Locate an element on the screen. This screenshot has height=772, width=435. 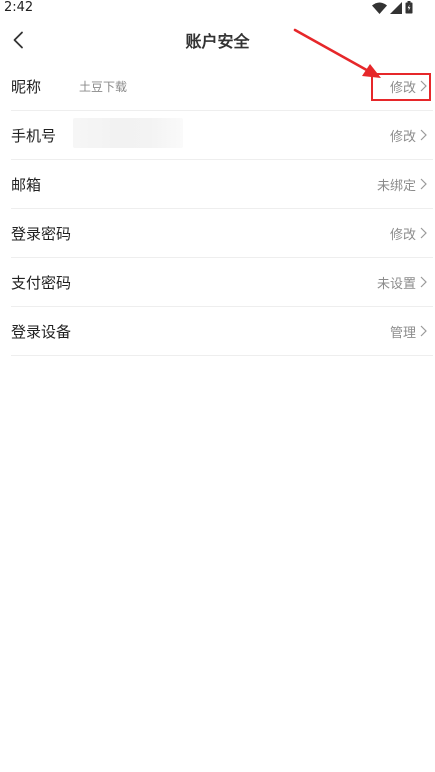
action-label: 未绑定 is located at coordinates (396, 186).